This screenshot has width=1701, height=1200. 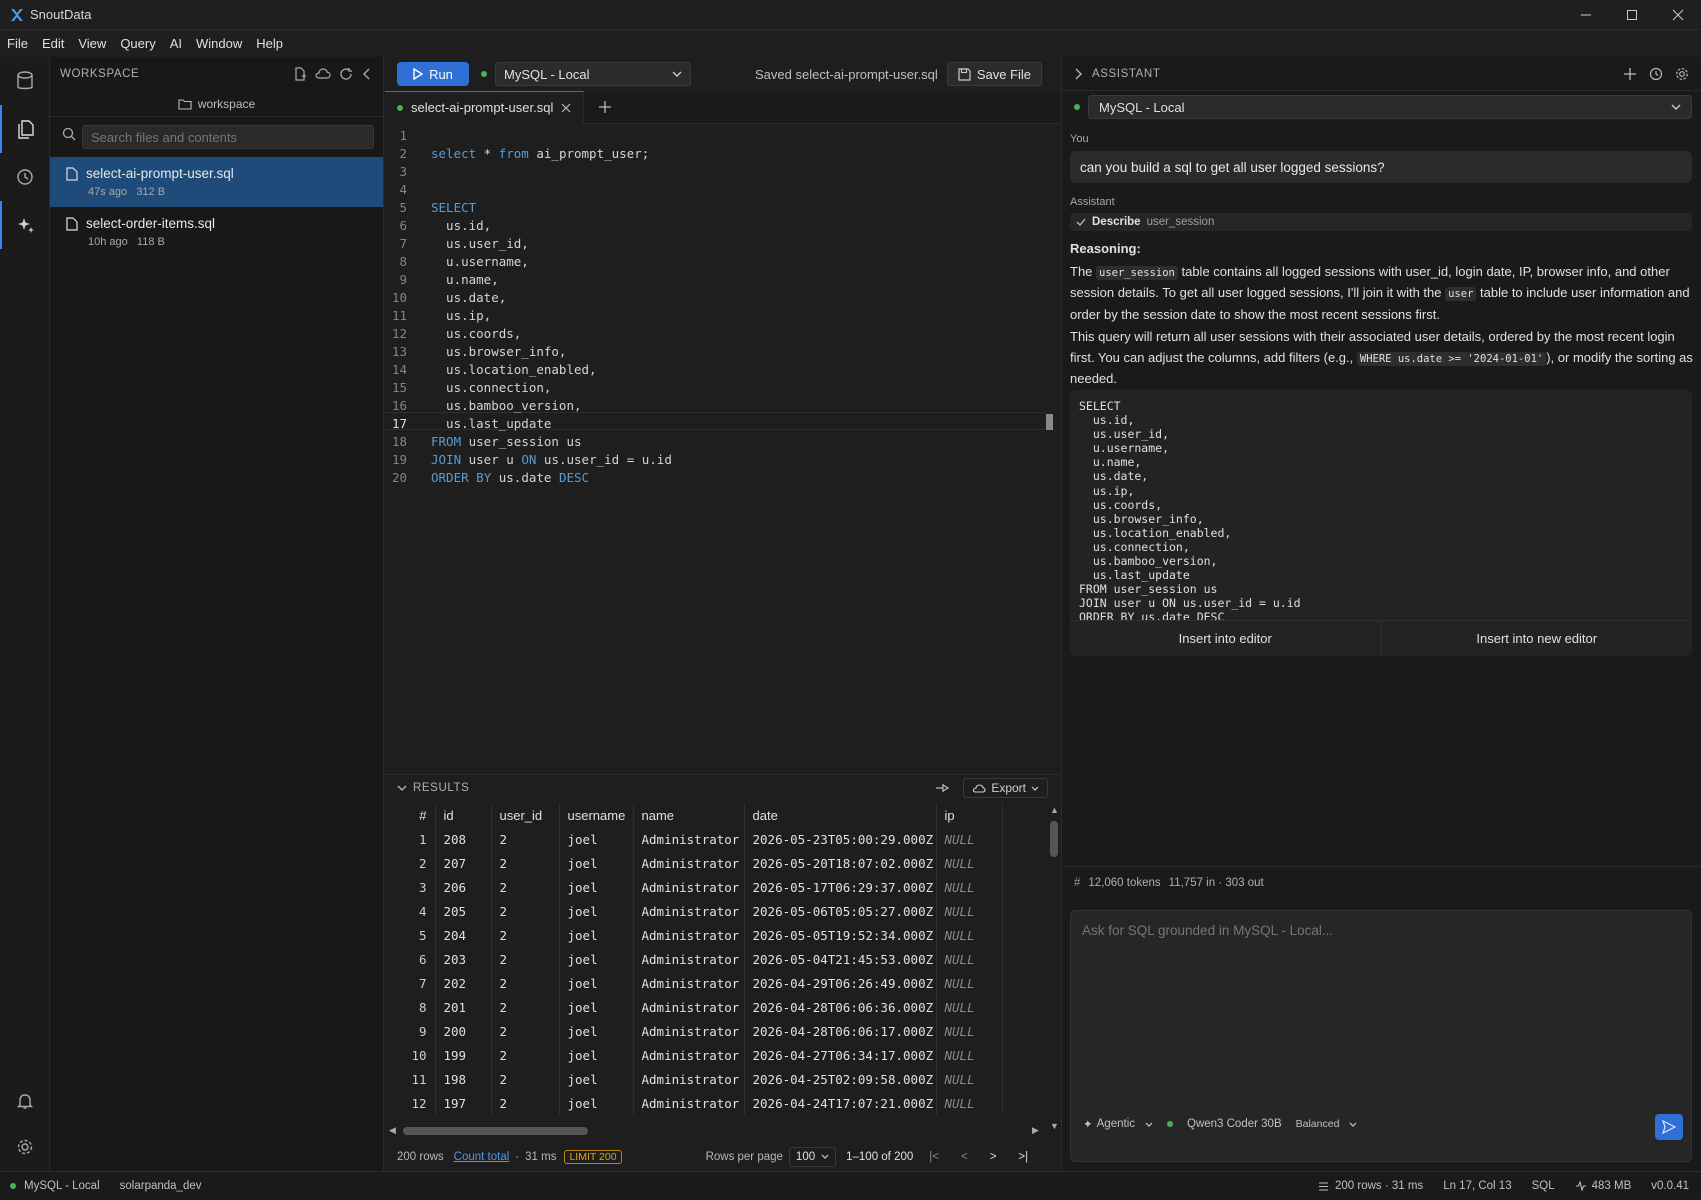 What do you see at coordinates (410, 887) in the screenshot?
I see `table-cell: 3` at bounding box center [410, 887].